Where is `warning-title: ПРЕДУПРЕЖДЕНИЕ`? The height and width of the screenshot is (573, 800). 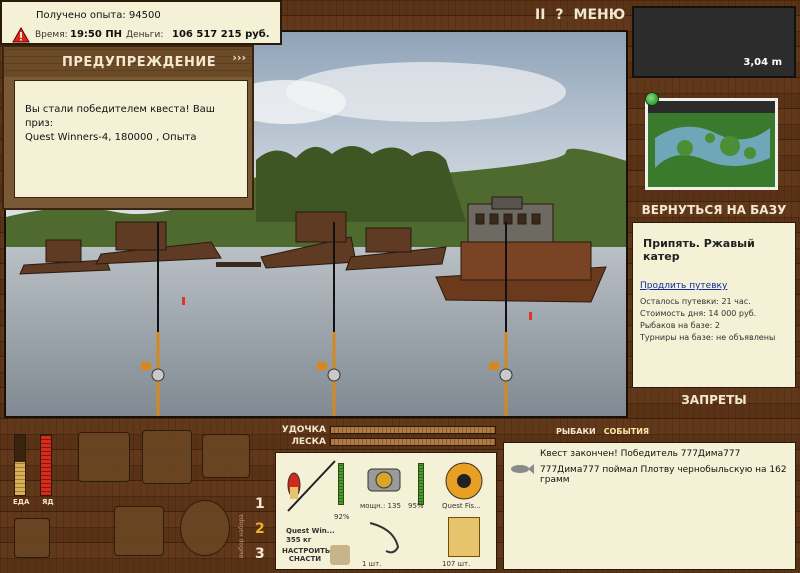 warning-title: ПРЕДУПРЕЖДЕНИЕ is located at coordinates (128, 62).